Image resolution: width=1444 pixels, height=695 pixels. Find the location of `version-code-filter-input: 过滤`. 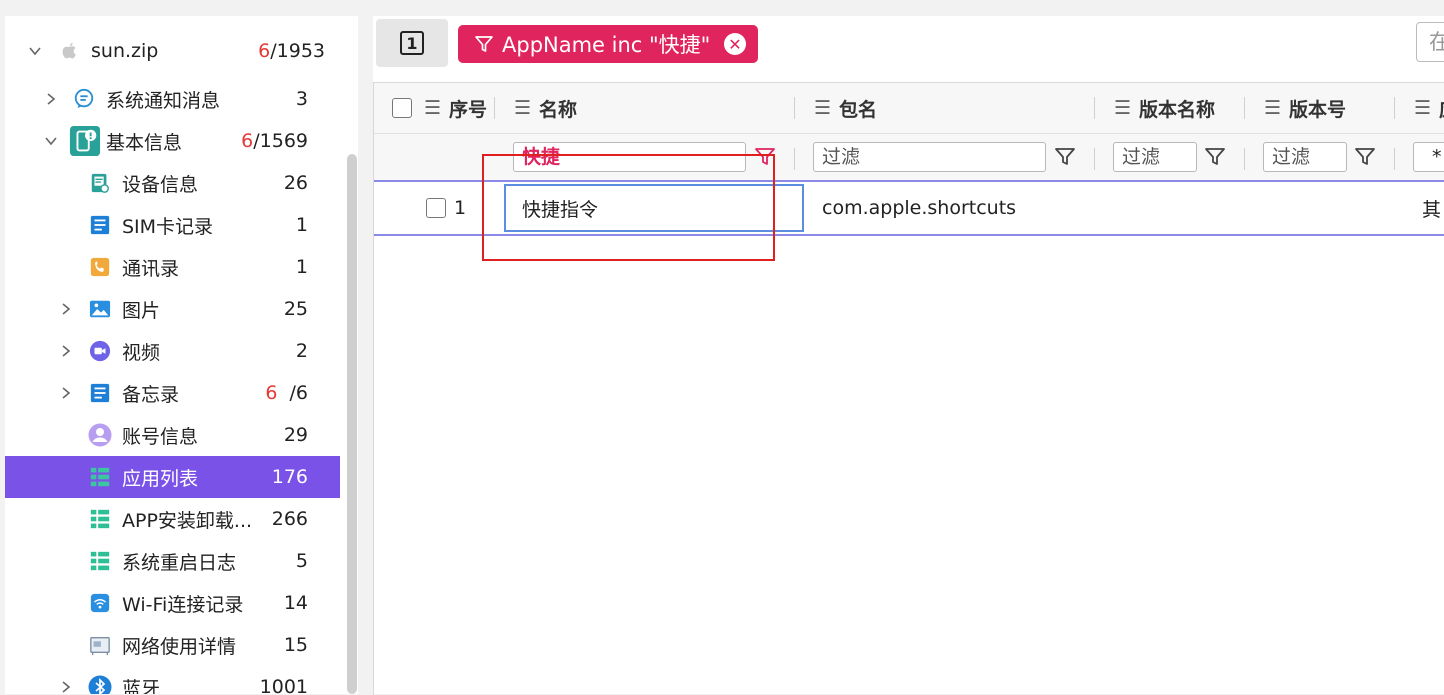

version-code-filter-input: 过滤 is located at coordinates (1305, 157).